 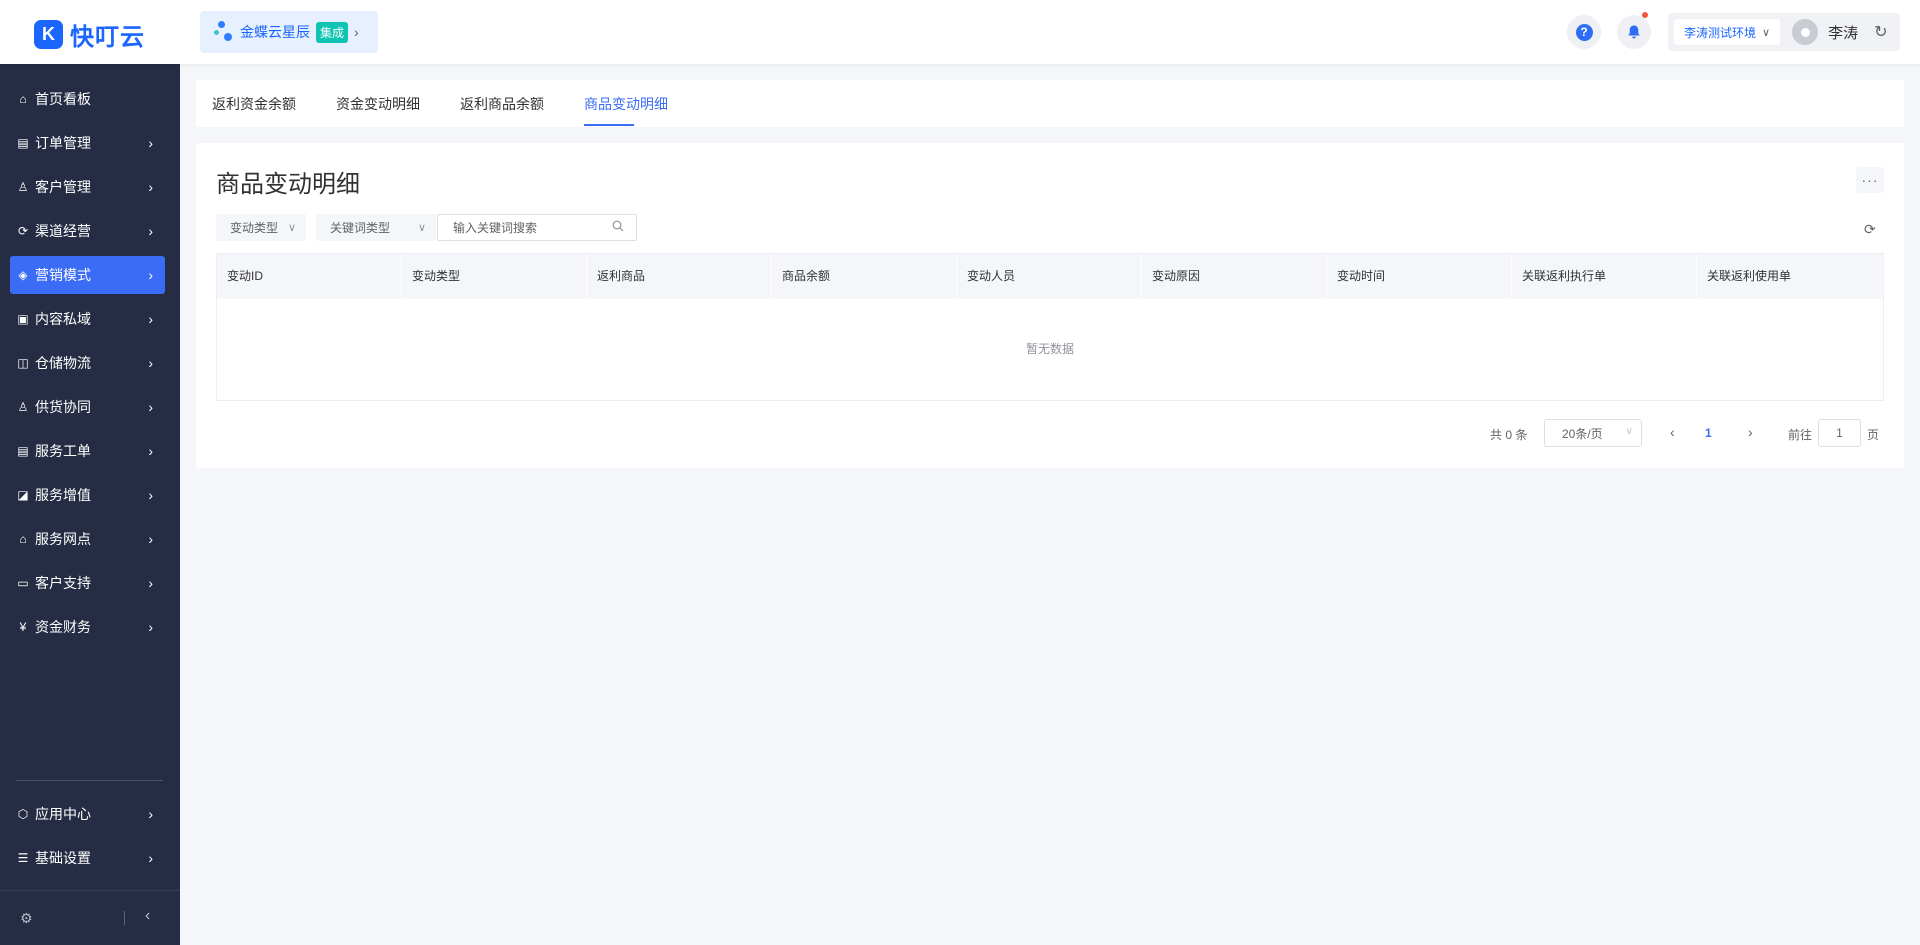 I want to click on env-select: 李涛测试环境 ∨, so click(x=1727, y=32).